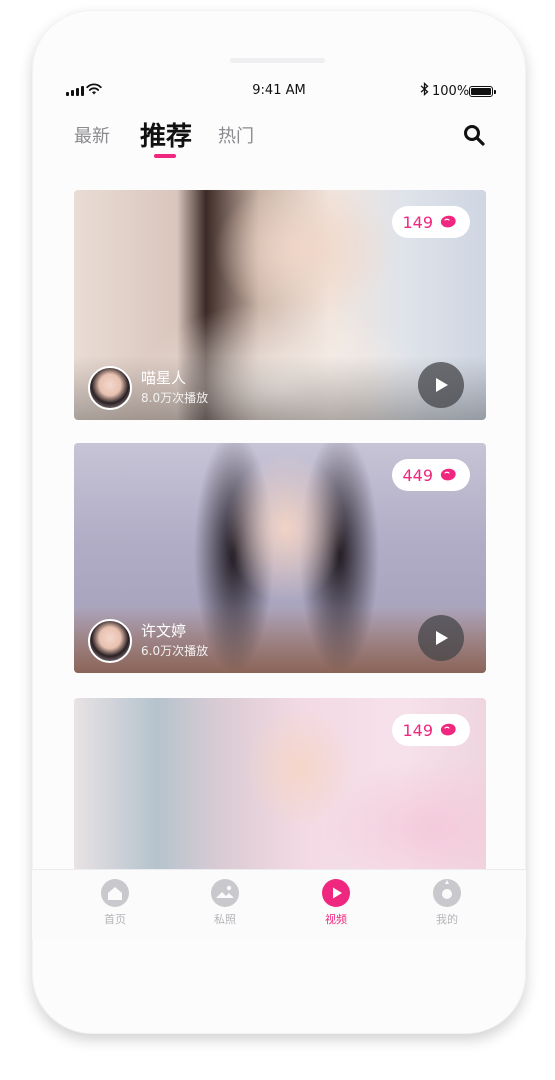 The height and width of the screenshot is (1080, 555). I want to click on search-icon, so click(474, 135).